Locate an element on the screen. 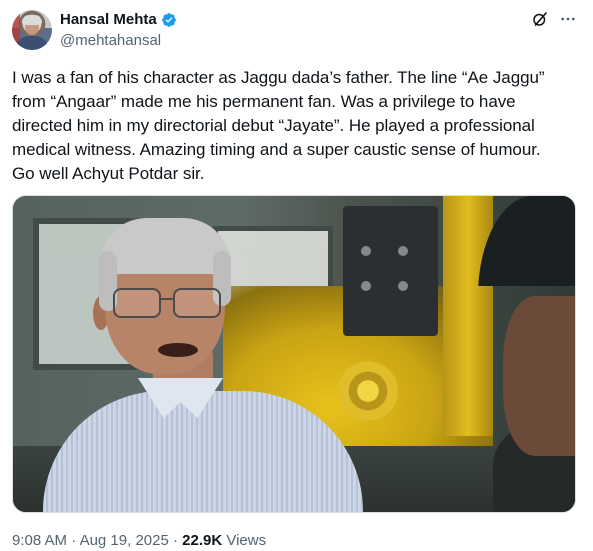 The height and width of the screenshot is (551, 593). views-label: Views is located at coordinates (246, 540).